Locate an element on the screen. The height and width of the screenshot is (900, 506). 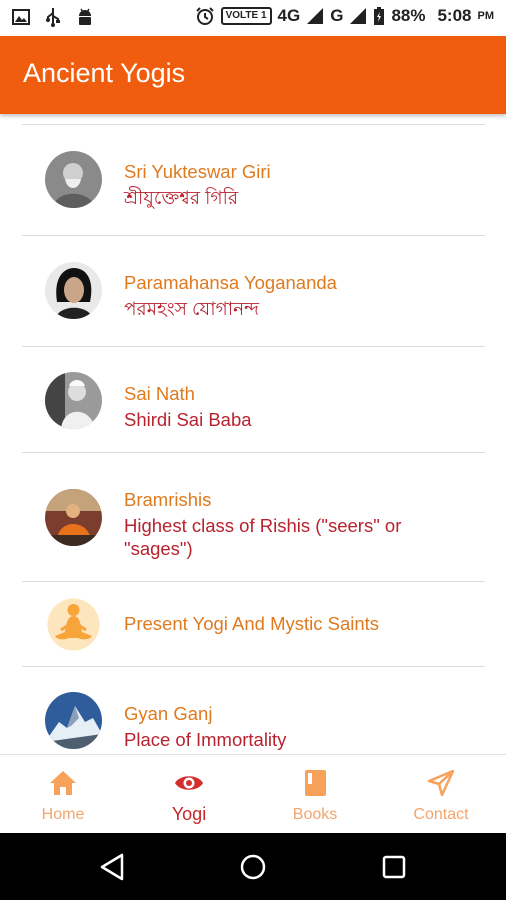
bottom-navigation: Home Yogi Books Contact is located at coordinates (253, 793).